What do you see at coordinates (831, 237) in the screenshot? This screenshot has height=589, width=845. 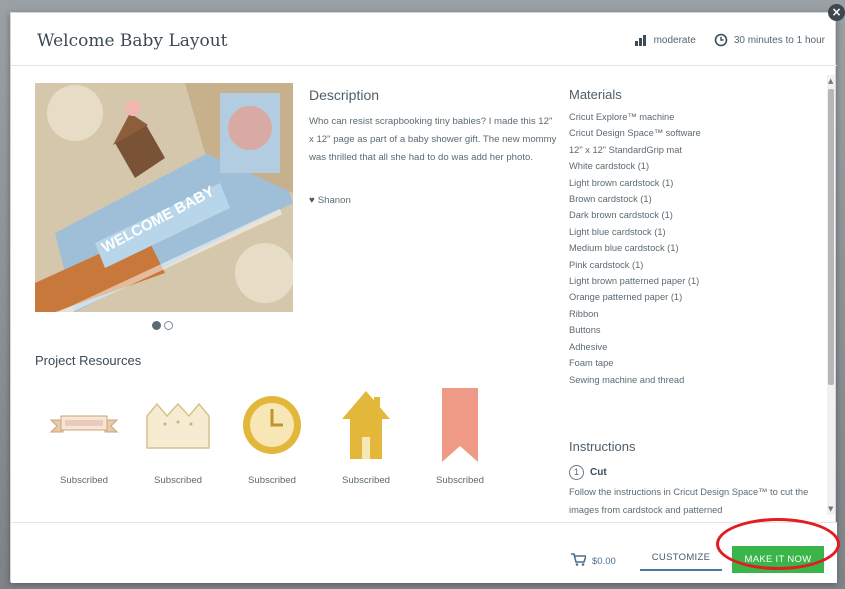 I see `scroll-thumb` at bounding box center [831, 237].